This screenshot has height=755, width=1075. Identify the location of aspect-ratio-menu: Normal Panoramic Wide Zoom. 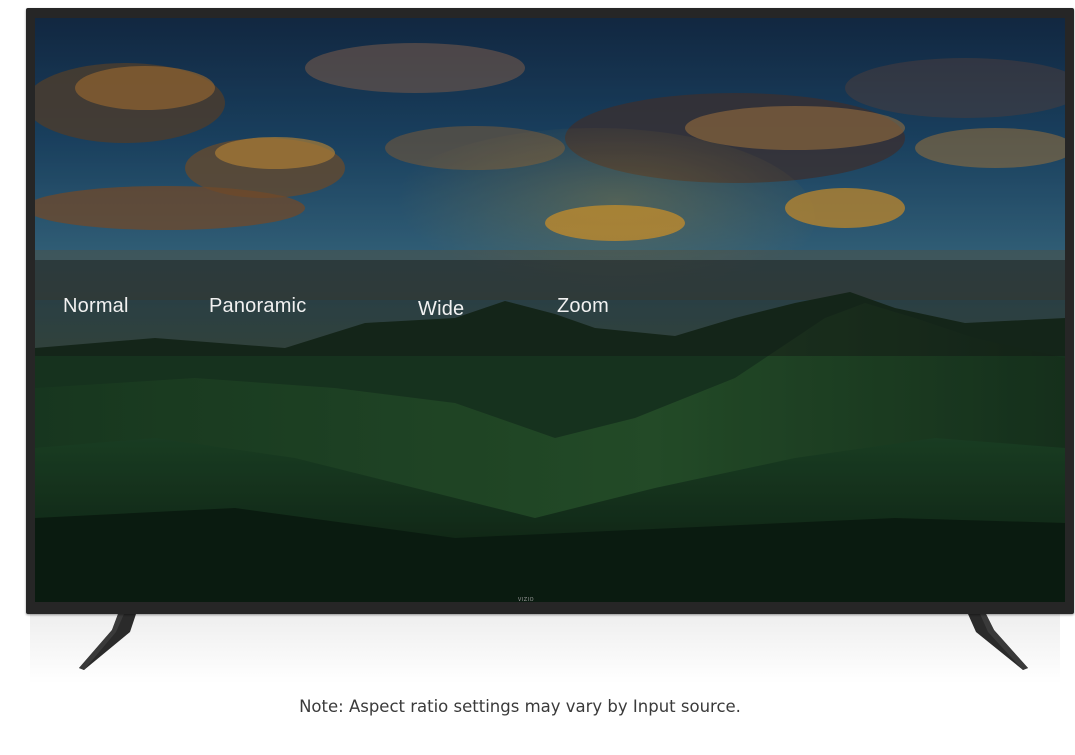
(550, 308).